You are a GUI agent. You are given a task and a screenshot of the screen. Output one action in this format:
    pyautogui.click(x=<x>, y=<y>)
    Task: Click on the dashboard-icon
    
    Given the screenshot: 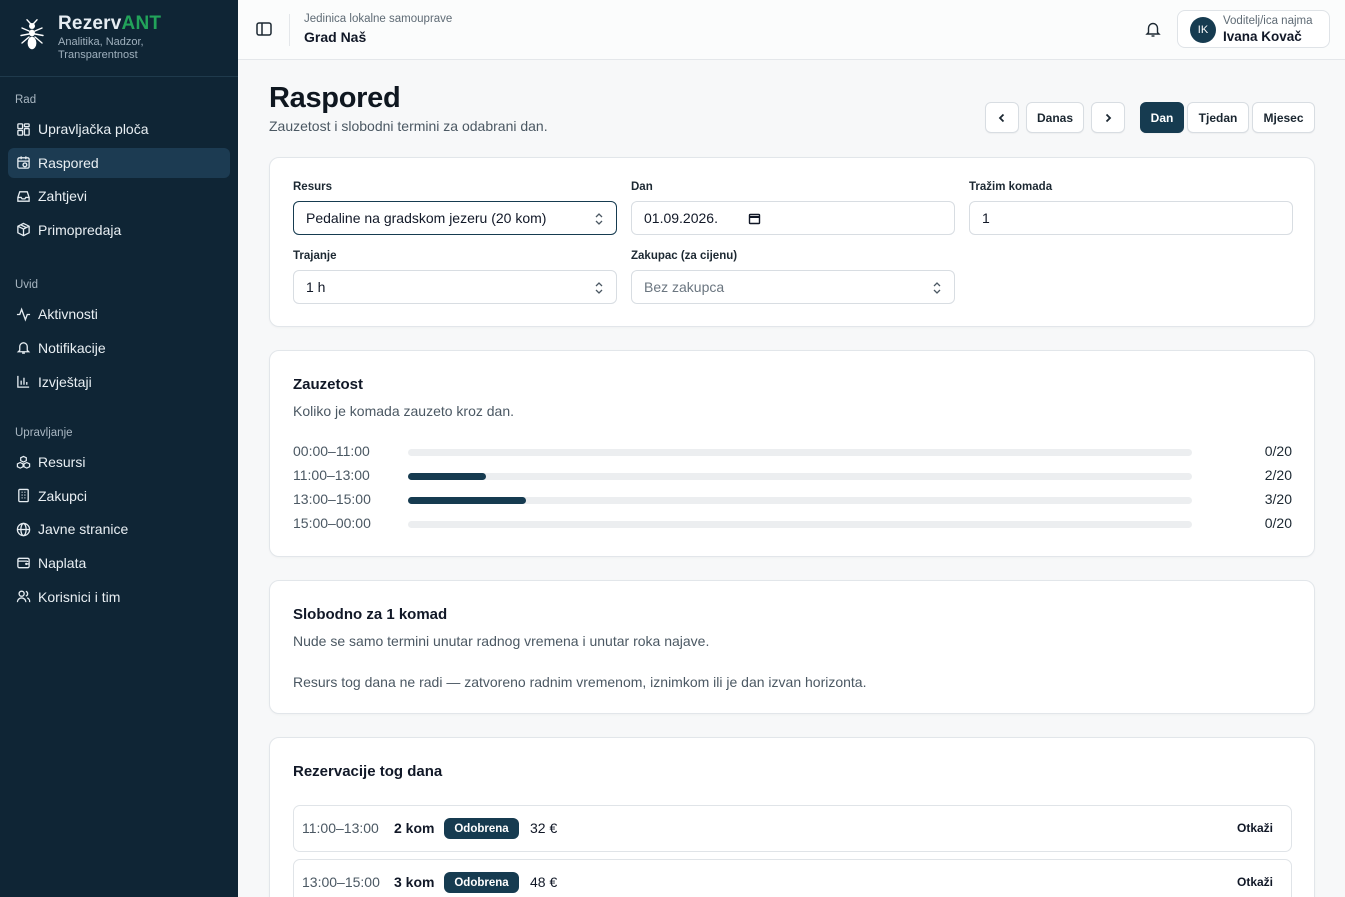 What is the action you would take?
    pyautogui.click(x=23, y=129)
    